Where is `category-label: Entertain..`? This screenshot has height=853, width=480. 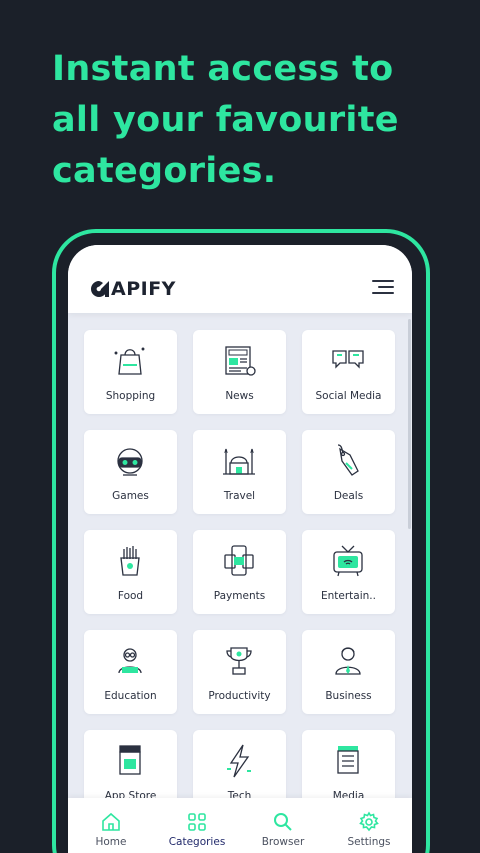 category-label: Entertain.. is located at coordinates (348, 596).